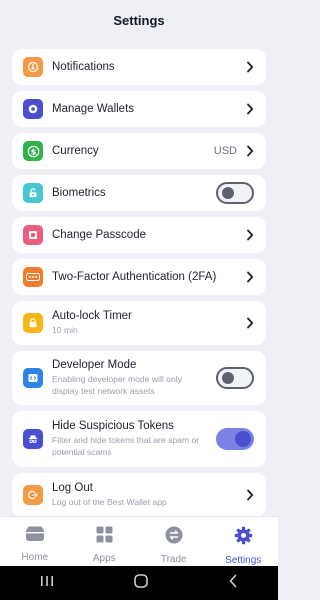 This screenshot has width=320, height=600. I want to click on home-button-icon, so click(141, 583).